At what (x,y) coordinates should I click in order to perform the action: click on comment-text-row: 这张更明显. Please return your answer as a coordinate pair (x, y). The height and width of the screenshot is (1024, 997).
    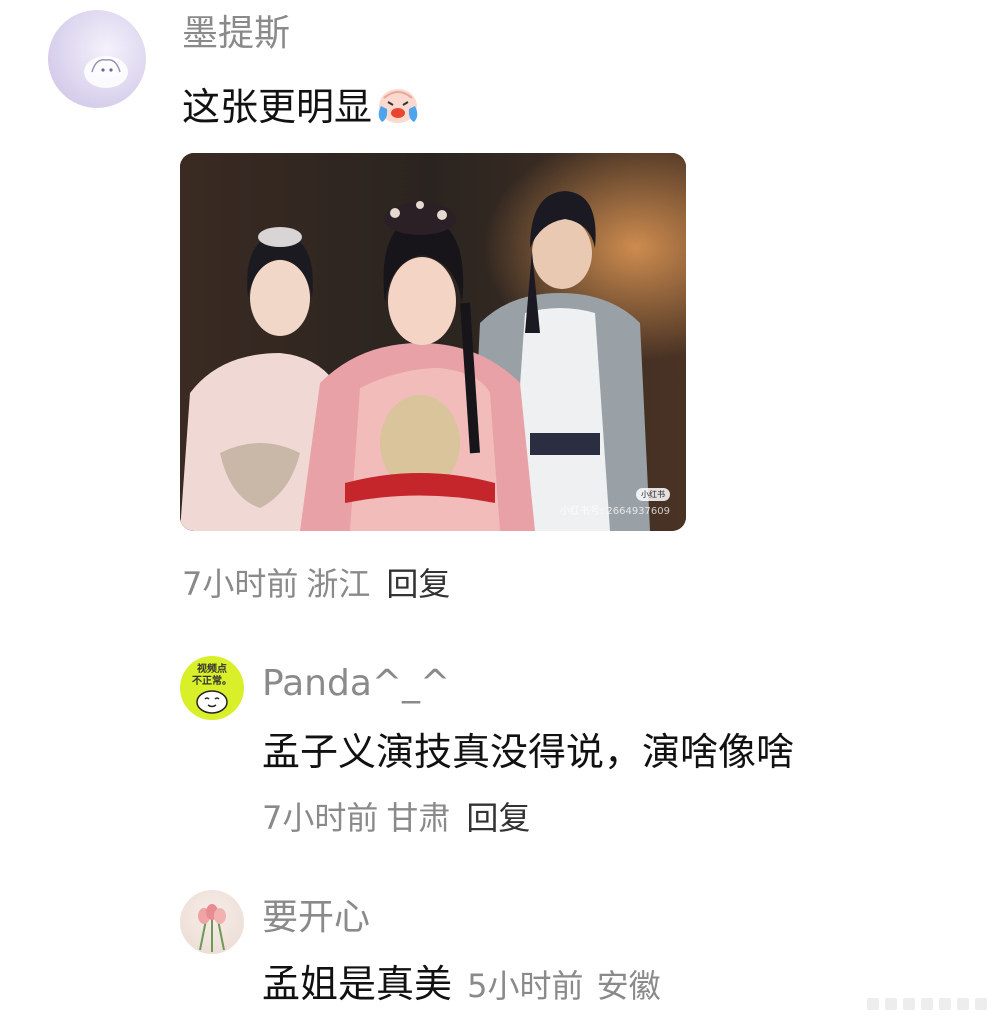
    Looking at the image, I should click on (302, 109).